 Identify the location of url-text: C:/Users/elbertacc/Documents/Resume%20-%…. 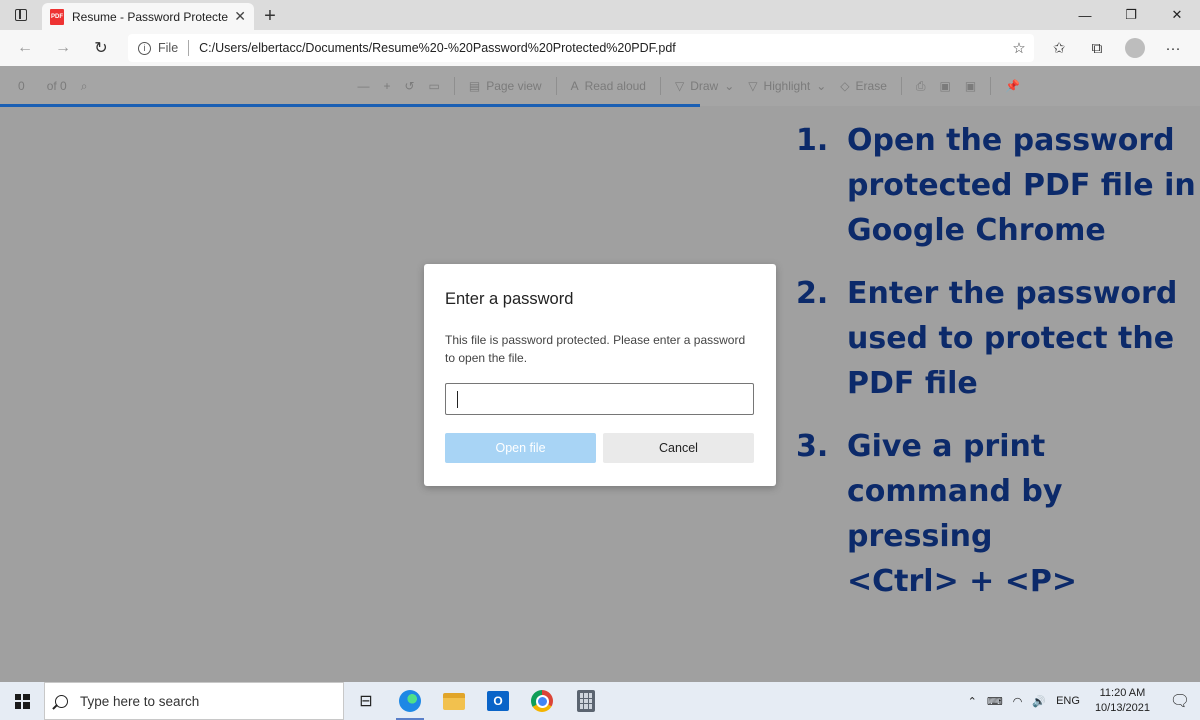
(601, 48).